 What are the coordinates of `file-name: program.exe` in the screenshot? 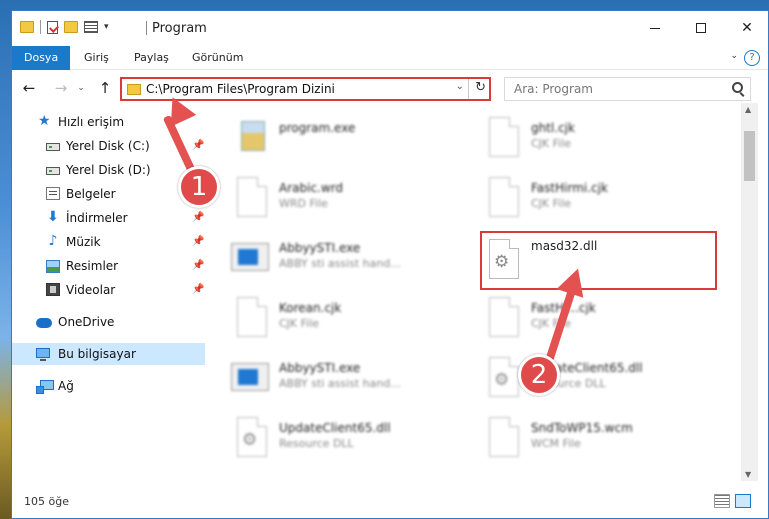 It's located at (317, 128).